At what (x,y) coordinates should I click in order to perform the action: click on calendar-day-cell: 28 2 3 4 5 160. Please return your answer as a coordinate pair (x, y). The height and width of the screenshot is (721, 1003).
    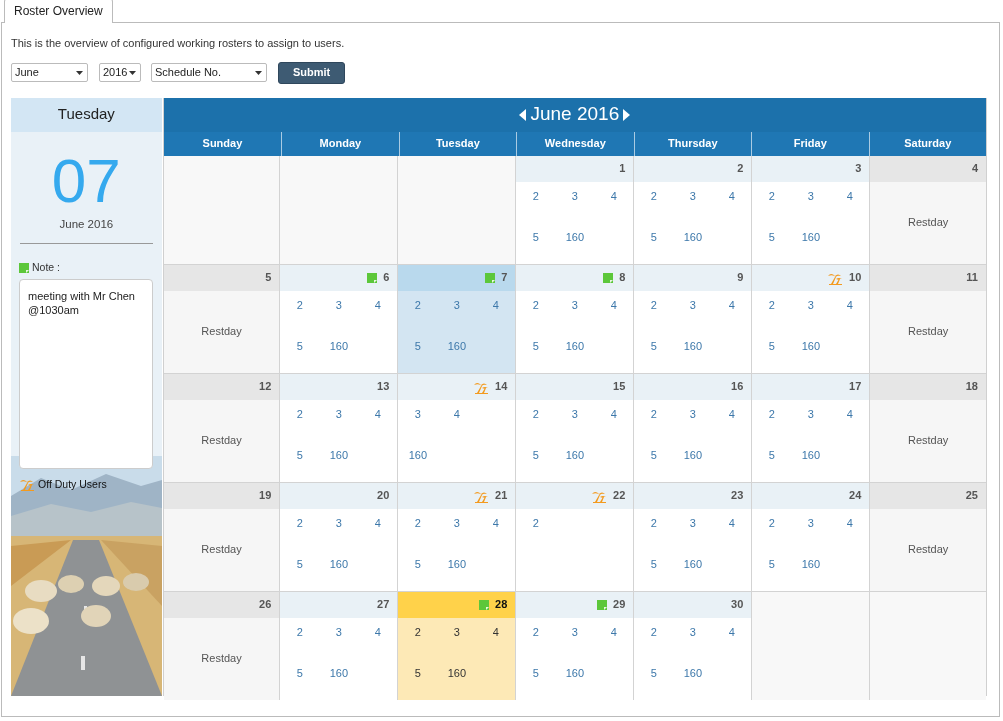
    Looking at the image, I should click on (457, 645).